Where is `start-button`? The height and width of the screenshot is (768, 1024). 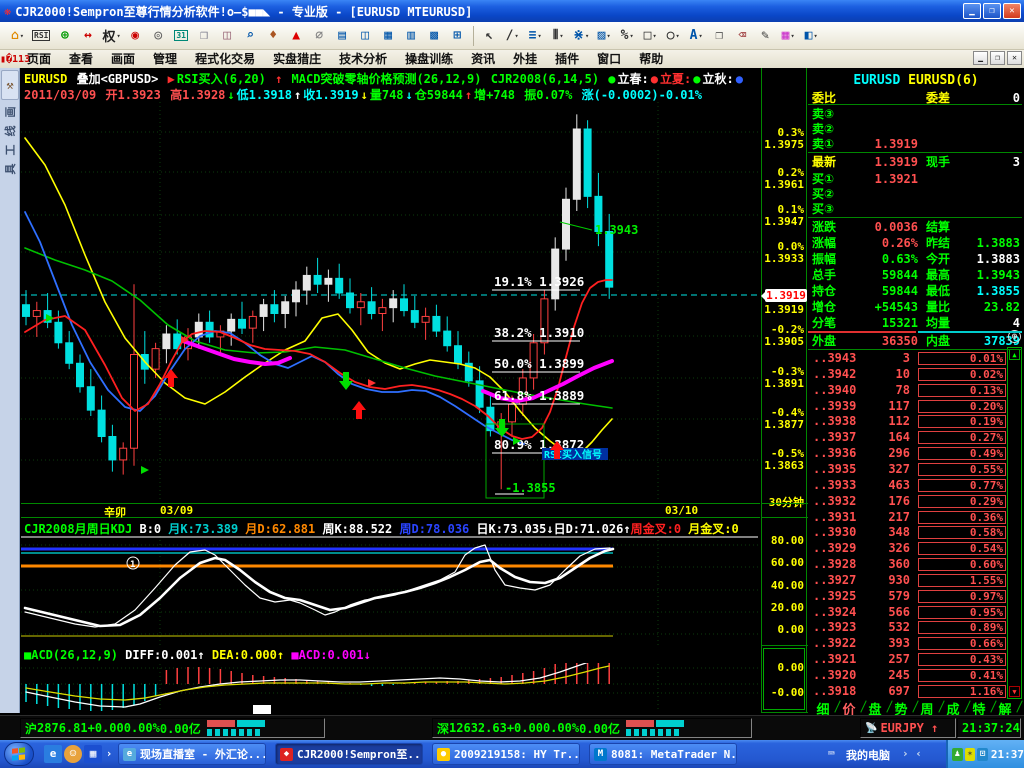
start-button is located at coordinates (19, 754).